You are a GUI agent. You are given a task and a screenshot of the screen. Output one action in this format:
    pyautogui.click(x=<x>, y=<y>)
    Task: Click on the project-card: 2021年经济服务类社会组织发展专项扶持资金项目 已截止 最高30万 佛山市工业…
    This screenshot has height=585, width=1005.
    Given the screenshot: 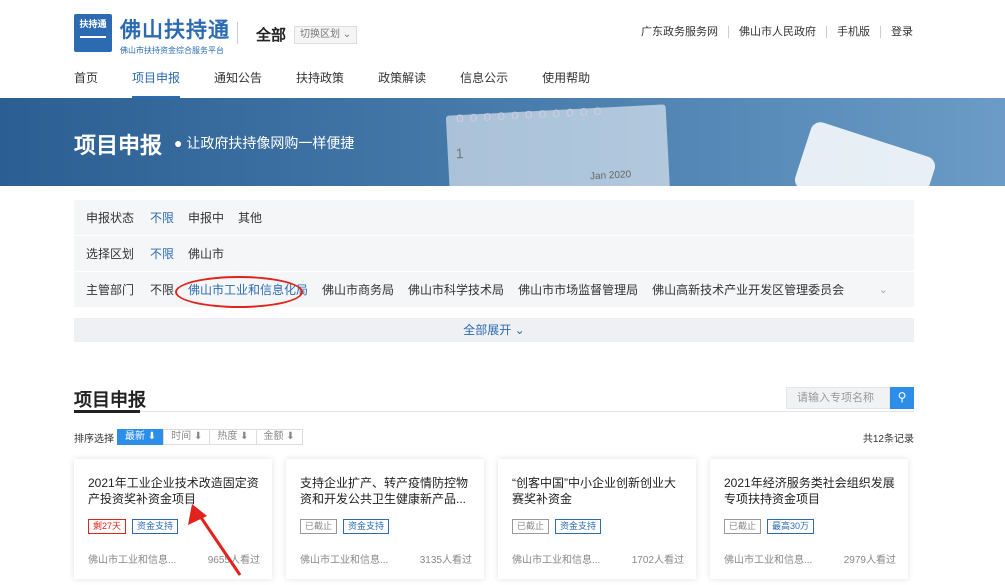 What is the action you would take?
    pyautogui.click(x=809, y=519)
    